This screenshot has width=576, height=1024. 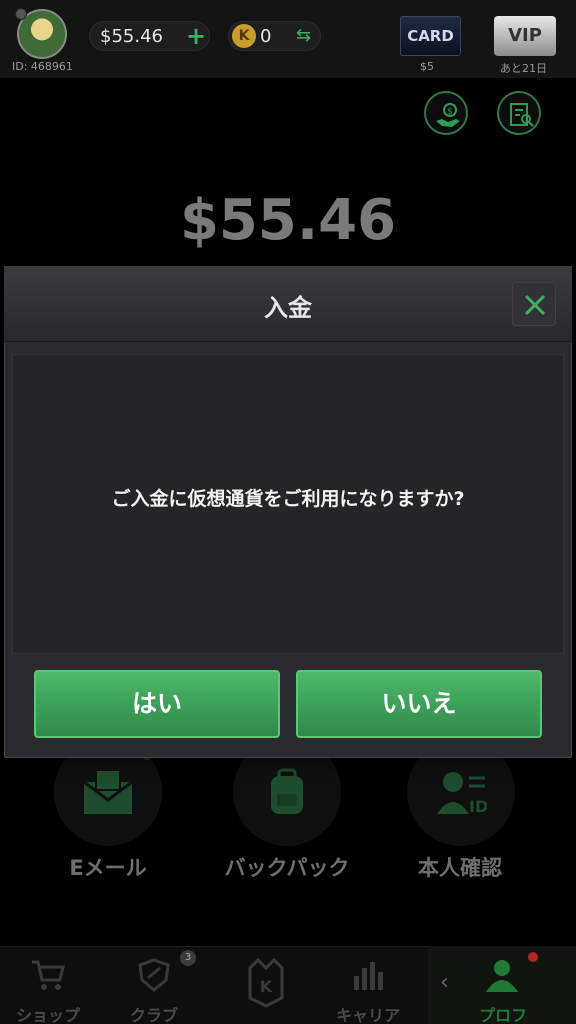 What do you see at coordinates (196, 36) in the screenshot?
I see `add-funds-icon: +` at bounding box center [196, 36].